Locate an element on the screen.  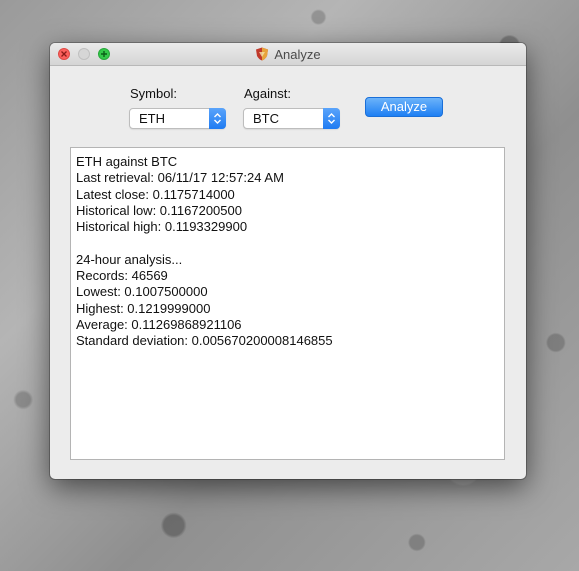
against-select-value: BTC is located at coordinates (266, 118).